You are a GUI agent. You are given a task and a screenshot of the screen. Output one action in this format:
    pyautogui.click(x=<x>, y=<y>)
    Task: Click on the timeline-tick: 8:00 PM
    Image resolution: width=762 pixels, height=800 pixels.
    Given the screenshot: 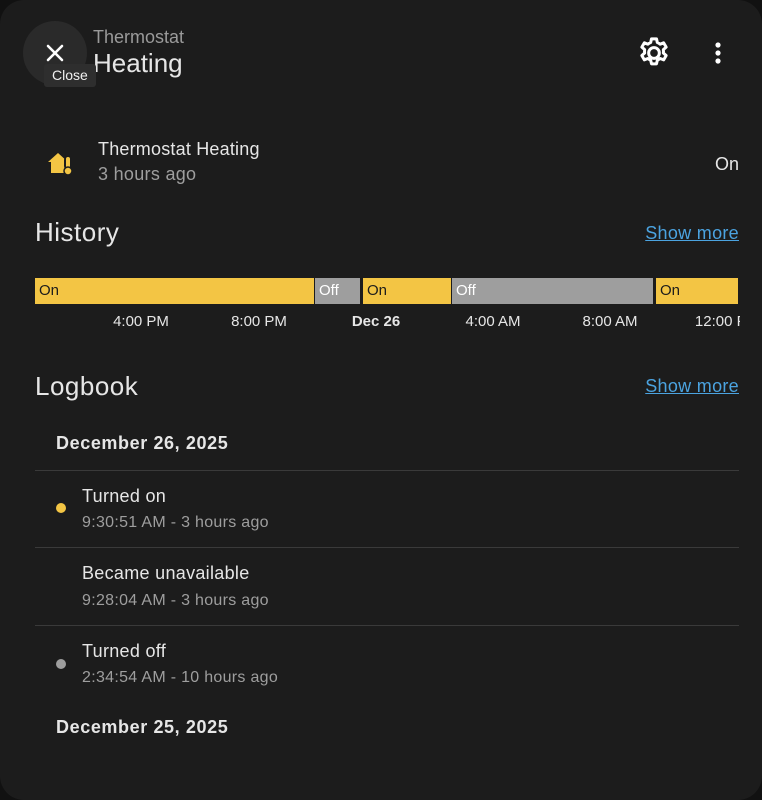 What is the action you would take?
    pyautogui.click(x=259, y=321)
    